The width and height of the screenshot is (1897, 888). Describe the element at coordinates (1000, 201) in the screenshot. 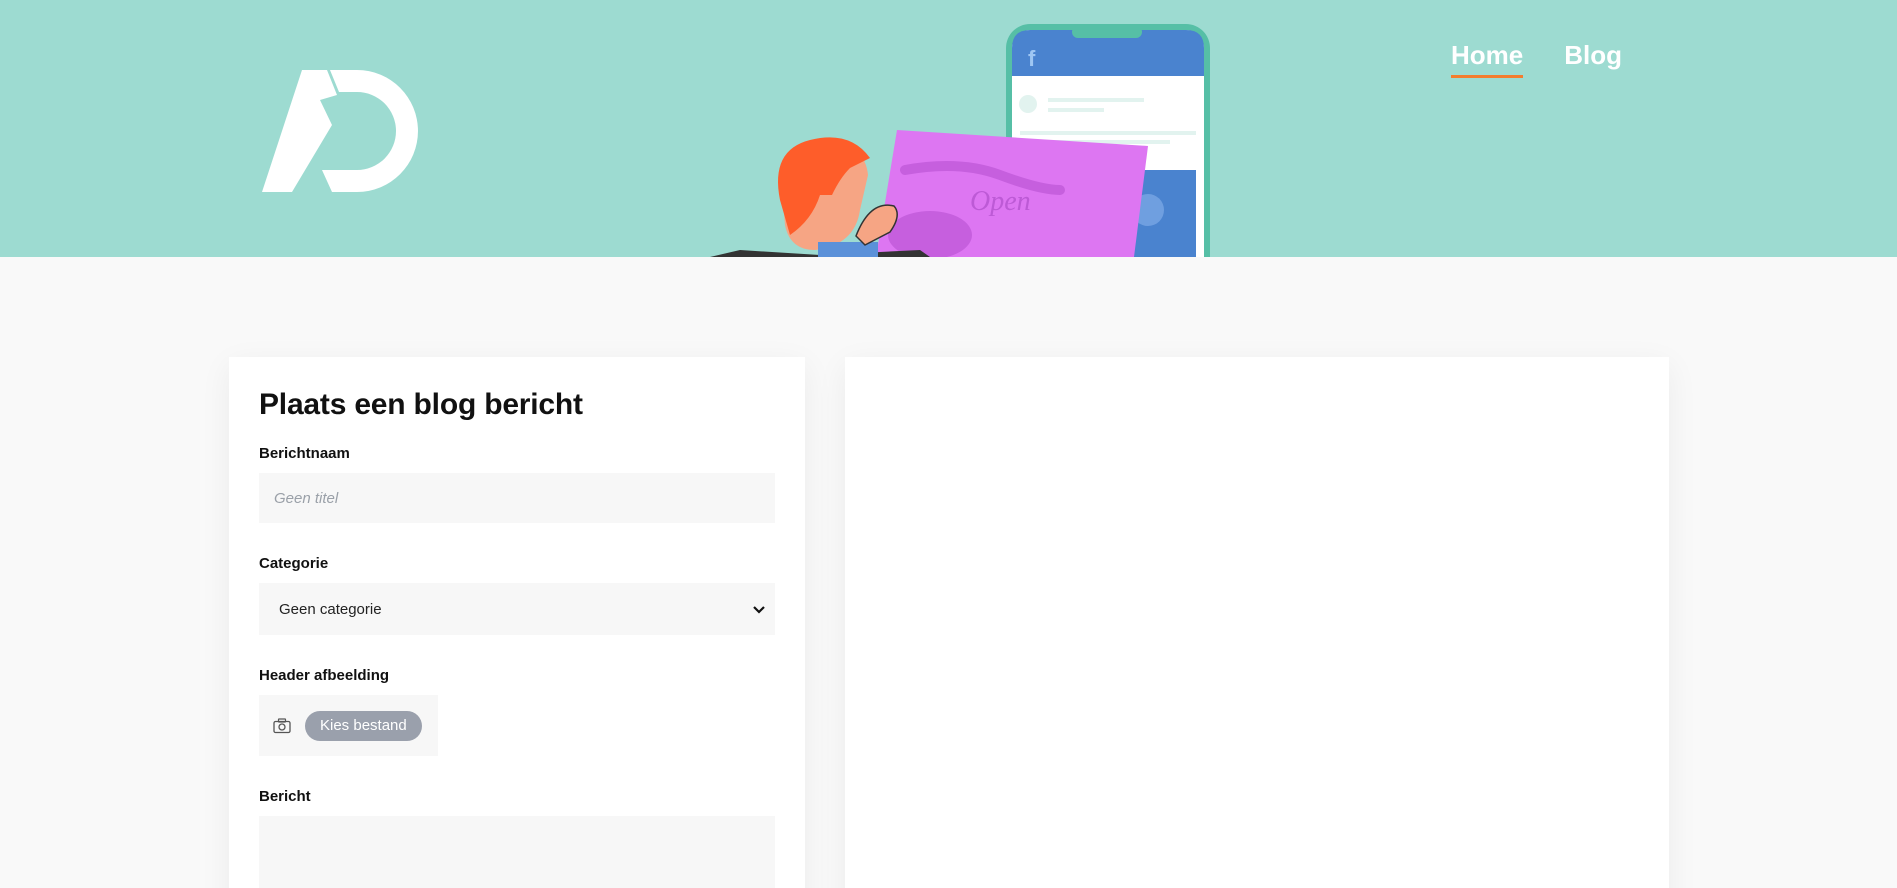

I see `svg-text: Open` at that location.